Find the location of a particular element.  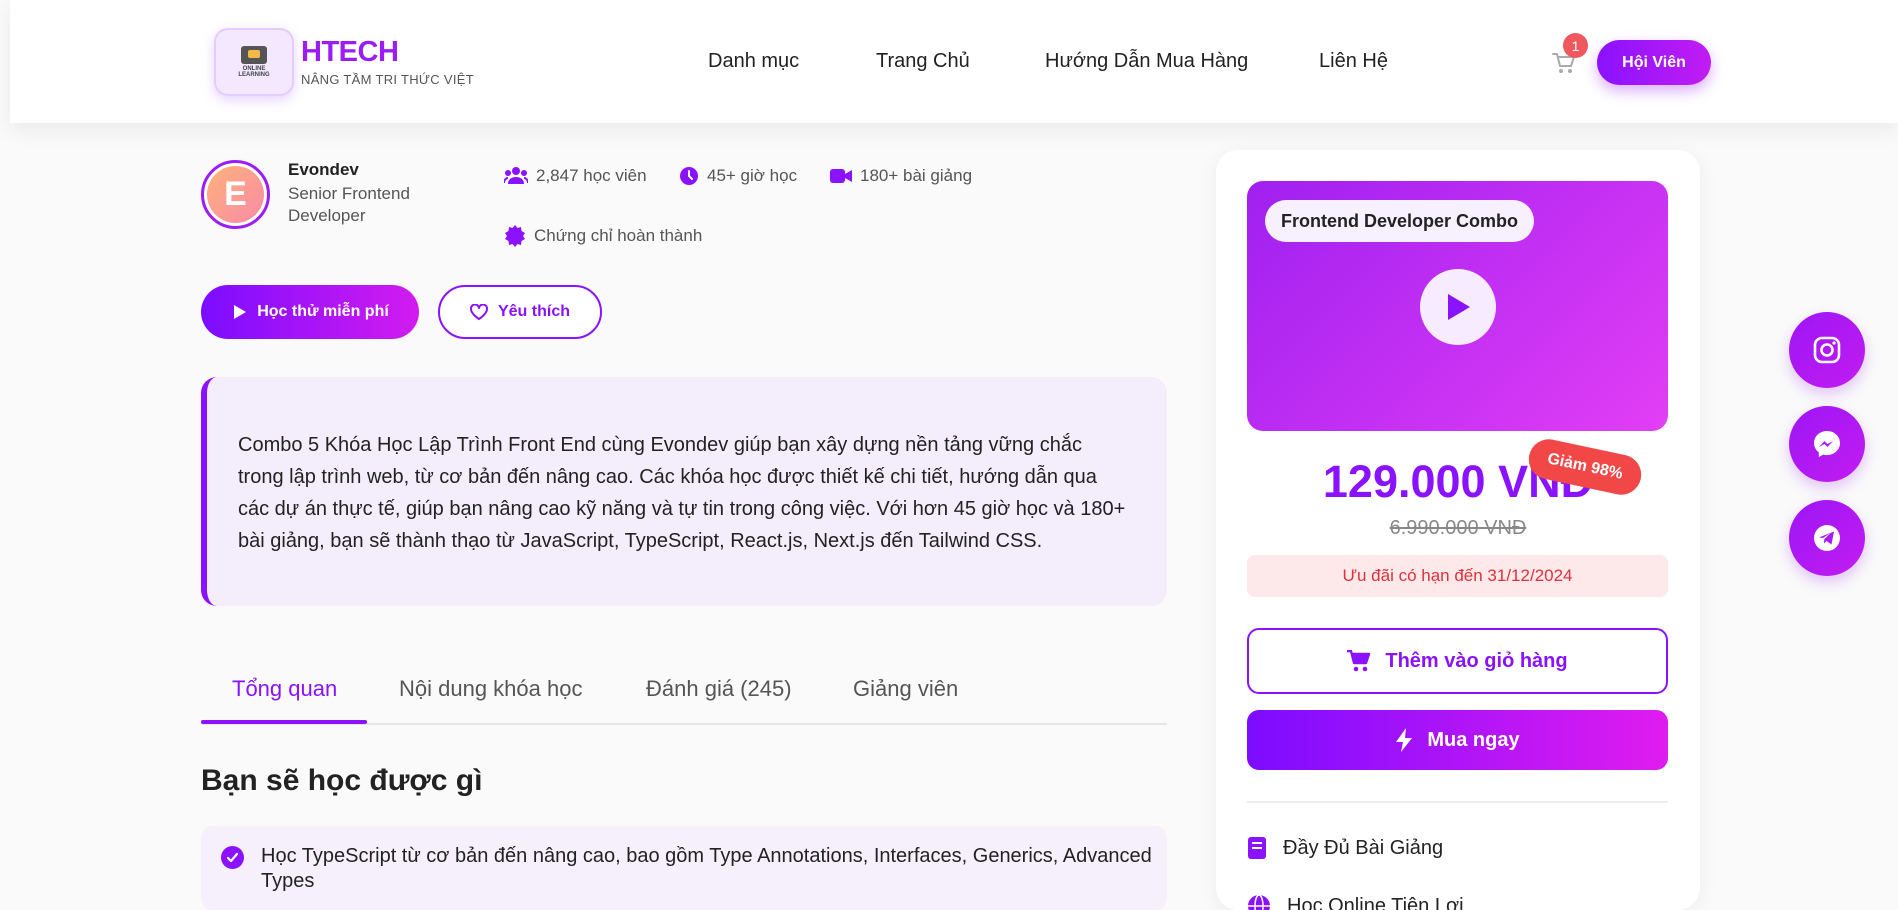

member-button: Hội Viên is located at coordinates (1654, 62).